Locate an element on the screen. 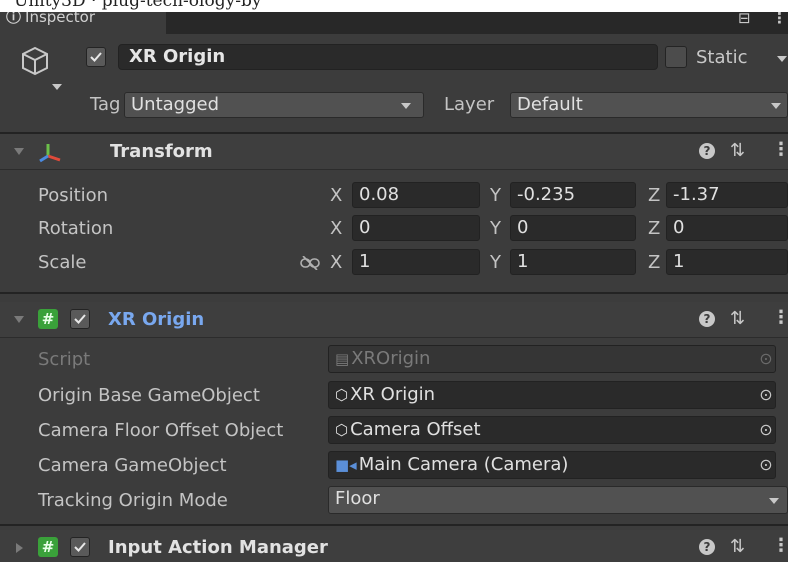  position-y-field: -0.235 is located at coordinates (573, 195).